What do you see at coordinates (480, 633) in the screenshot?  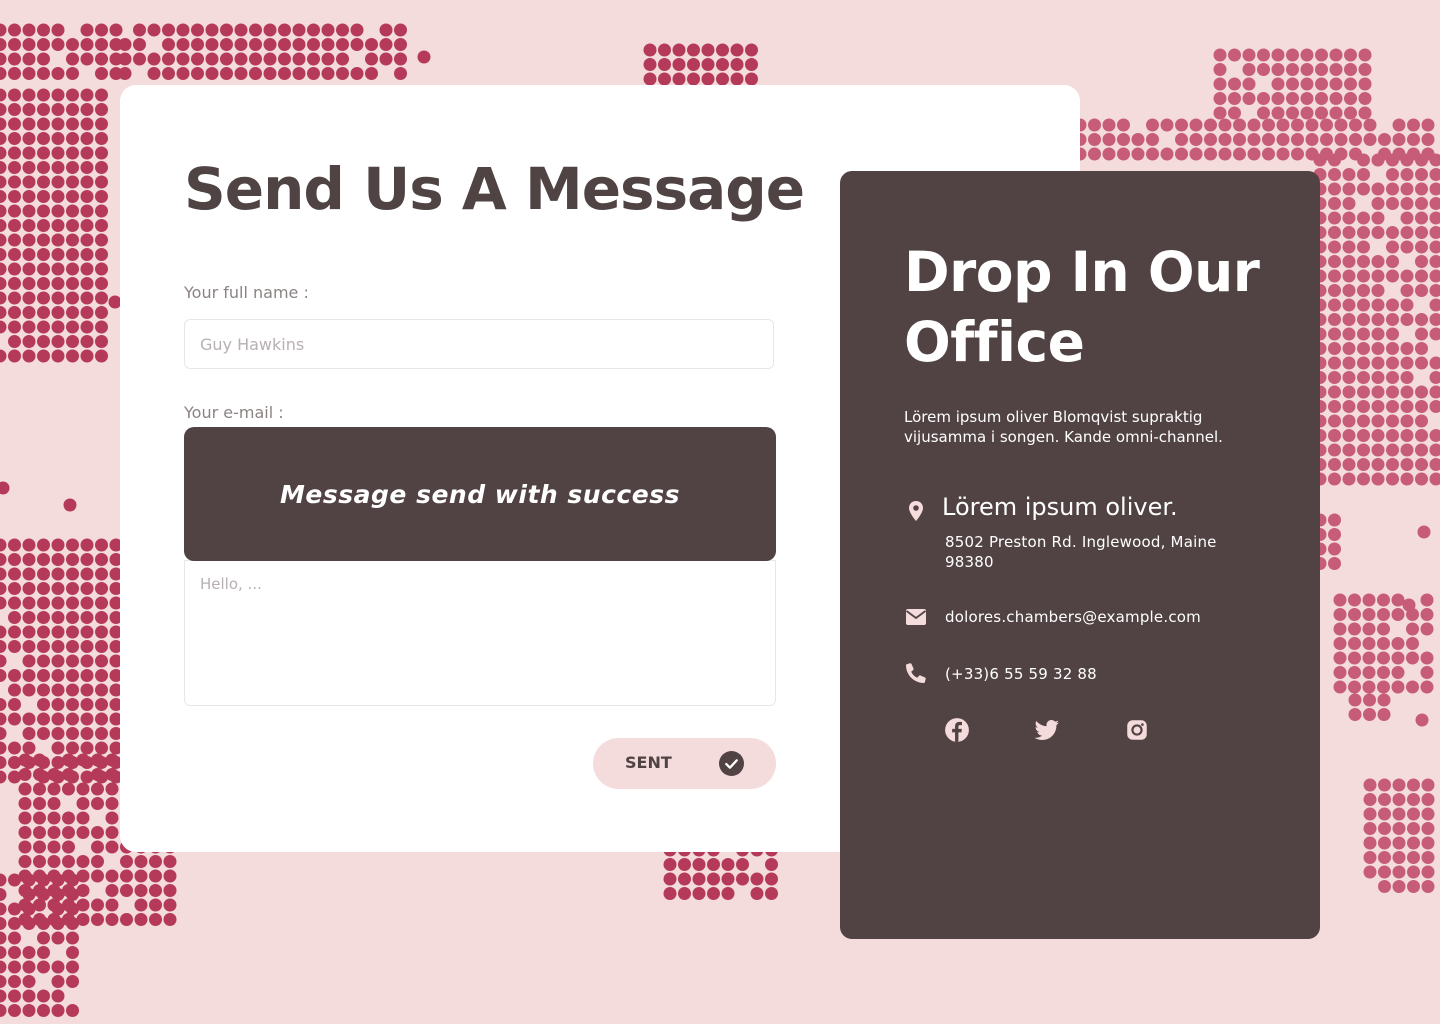 I see `message-textarea` at bounding box center [480, 633].